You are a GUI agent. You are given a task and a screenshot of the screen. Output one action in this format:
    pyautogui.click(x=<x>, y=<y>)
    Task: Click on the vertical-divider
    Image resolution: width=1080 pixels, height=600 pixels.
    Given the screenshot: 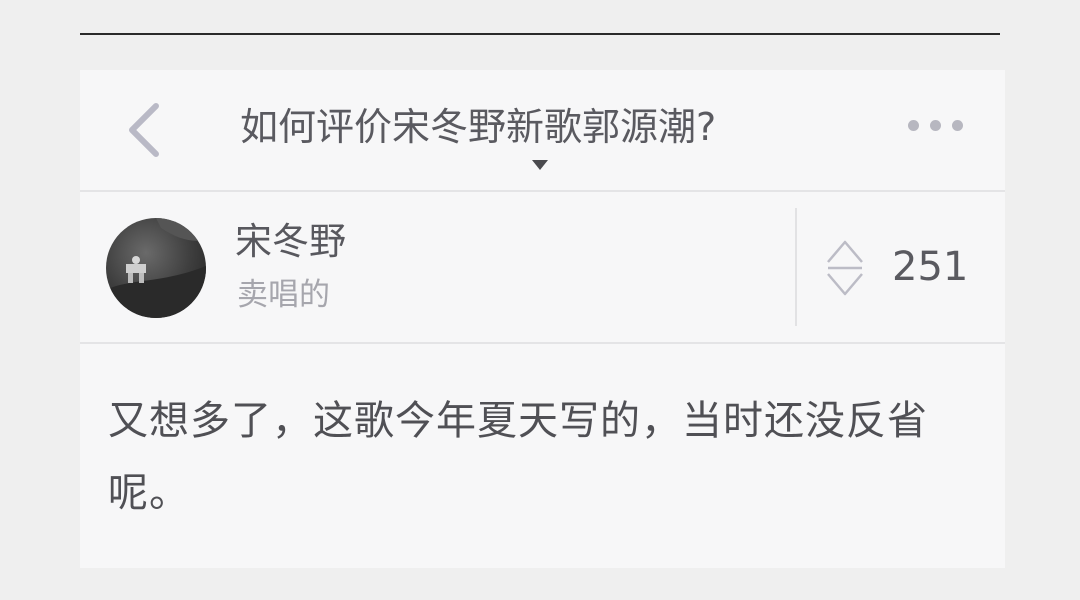 What is the action you would take?
    pyautogui.click(x=796, y=267)
    